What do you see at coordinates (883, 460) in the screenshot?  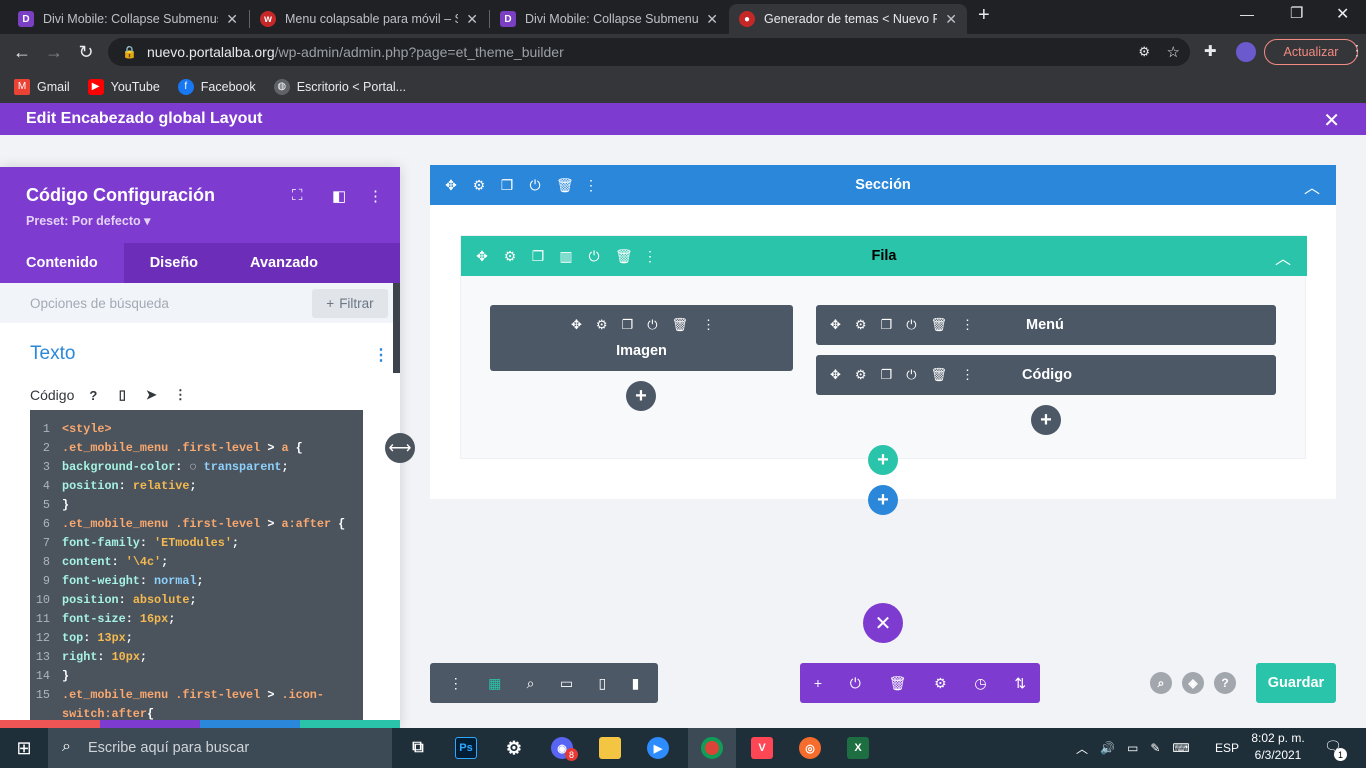 I see `add-row-button: +` at bounding box center [883, 460].